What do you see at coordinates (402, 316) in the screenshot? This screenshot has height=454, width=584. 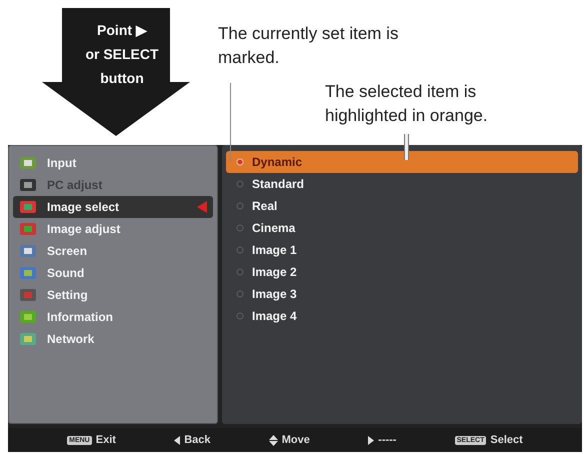 I see `option-item: Image 4` at bounding box center [402, 316].